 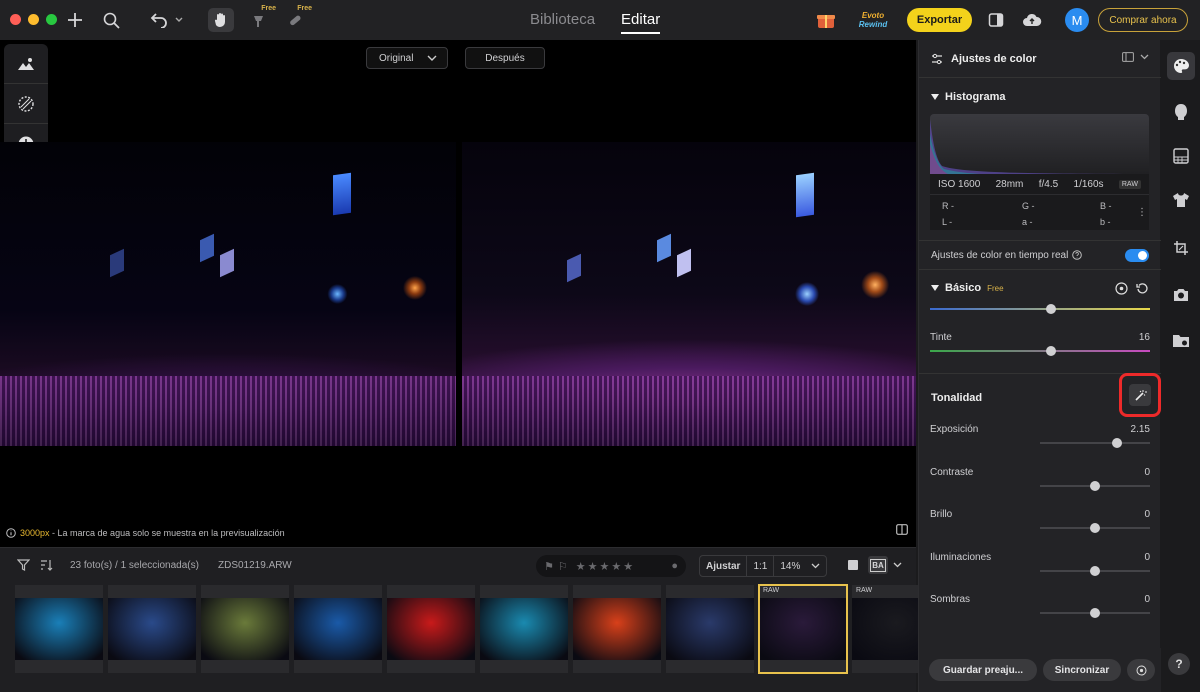 I want to click on basic-section-toggle: Básico Free, so click(x=967, y=288).